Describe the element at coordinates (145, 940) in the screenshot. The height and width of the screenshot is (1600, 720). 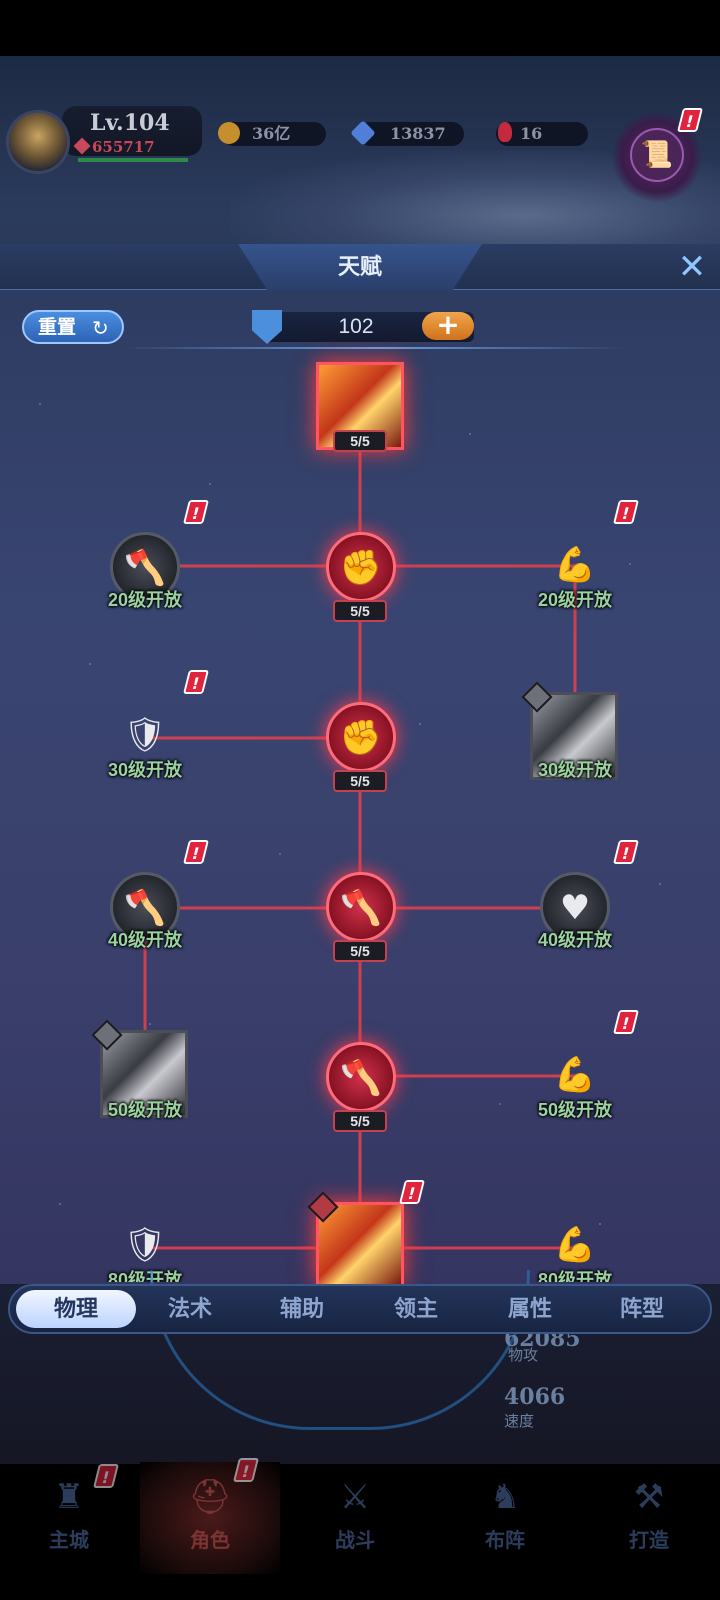
I see `locked-label-left-40: 40级开放` at that location.